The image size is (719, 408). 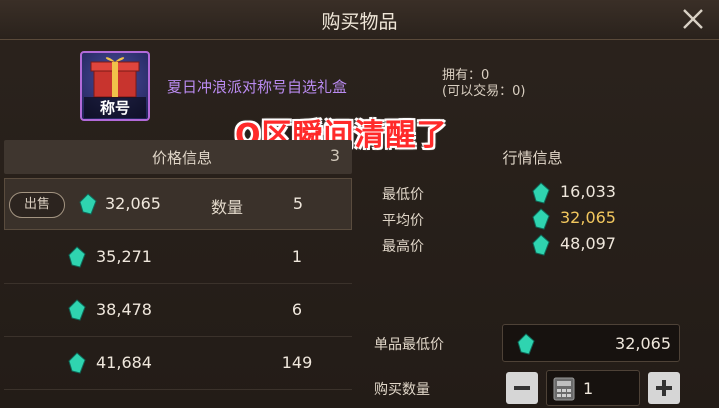 What do you see at coordinates (133, 203) in the screenshot?
I see `listing-price: 32,065` at bounding box center [133, 203].